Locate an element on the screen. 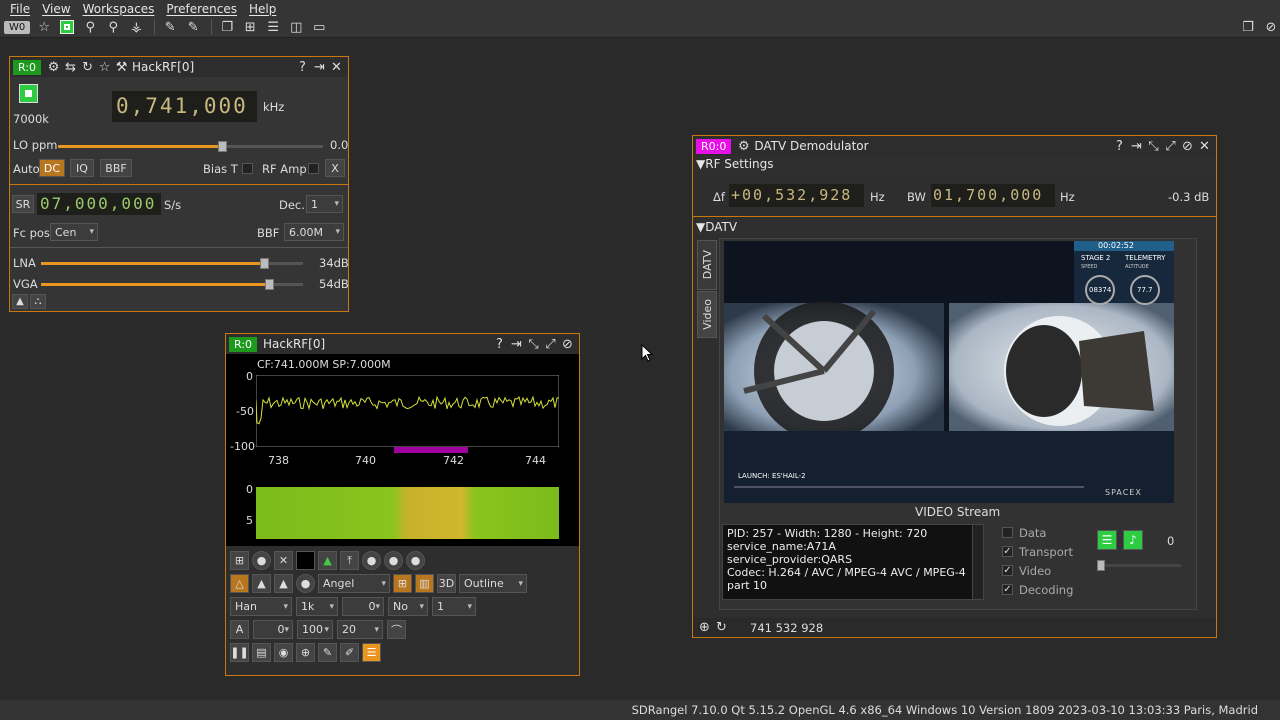 Image resolution: width=1280 pixels, height=720 pixels. decay-dial: ● is located at coordinates (393, 560).